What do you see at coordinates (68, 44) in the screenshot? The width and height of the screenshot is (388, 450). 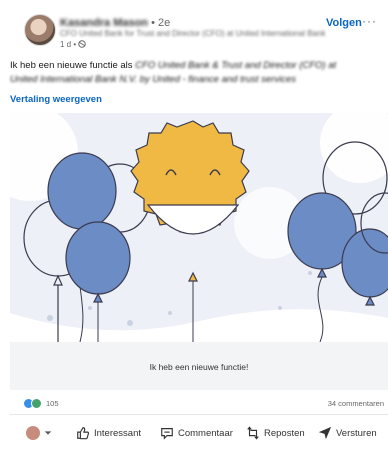 I see `post-time: 1 d •` at bounding box center [68, 44].